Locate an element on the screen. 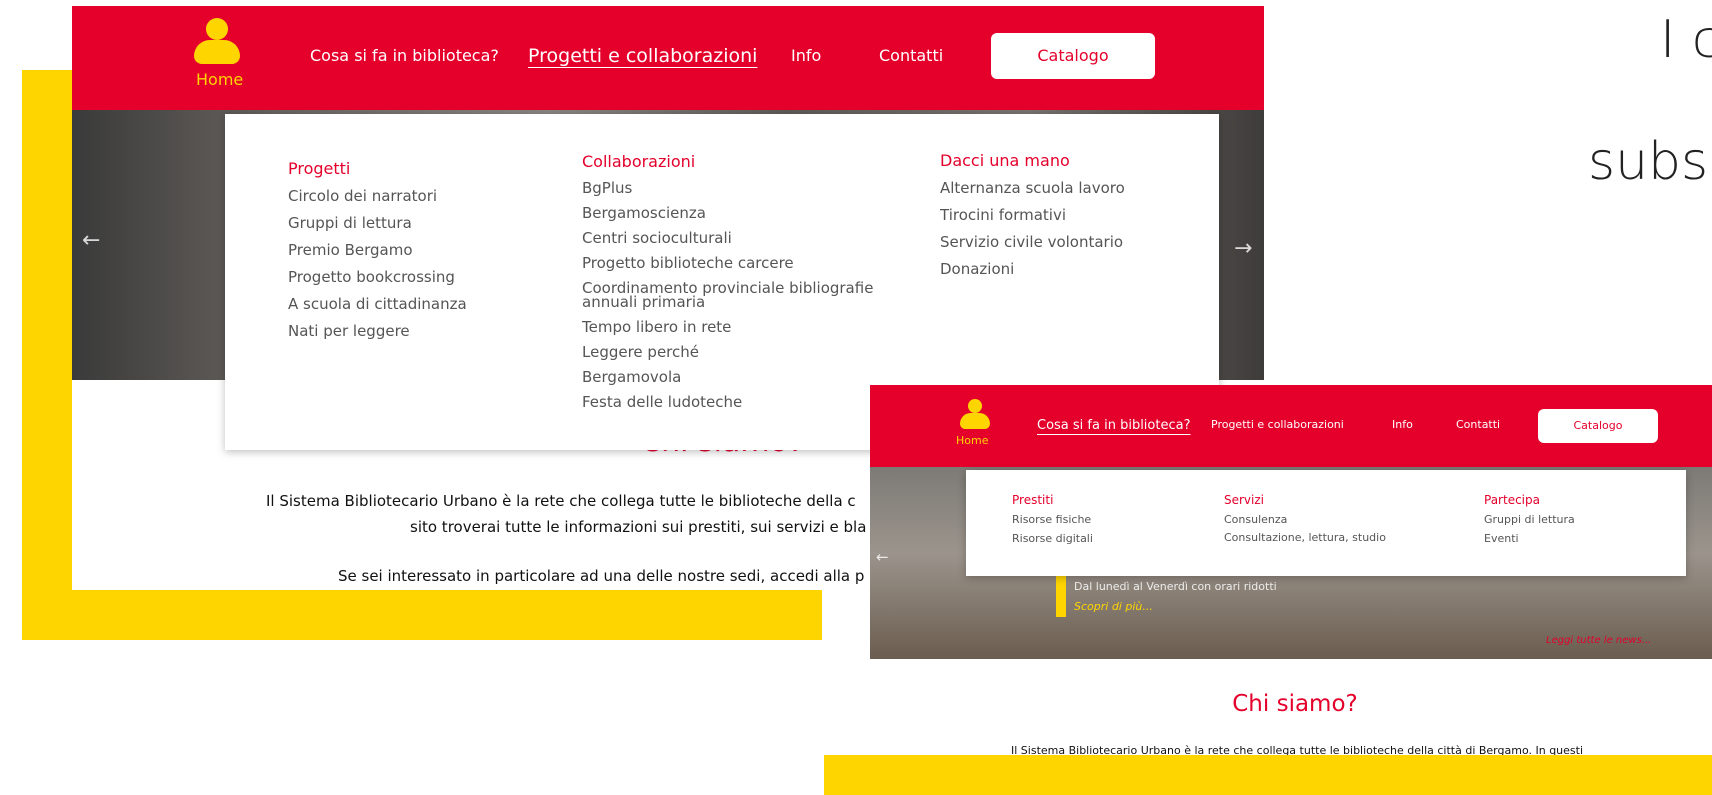  dropdown-item: Donazioni is located at coordinates (977, 269).